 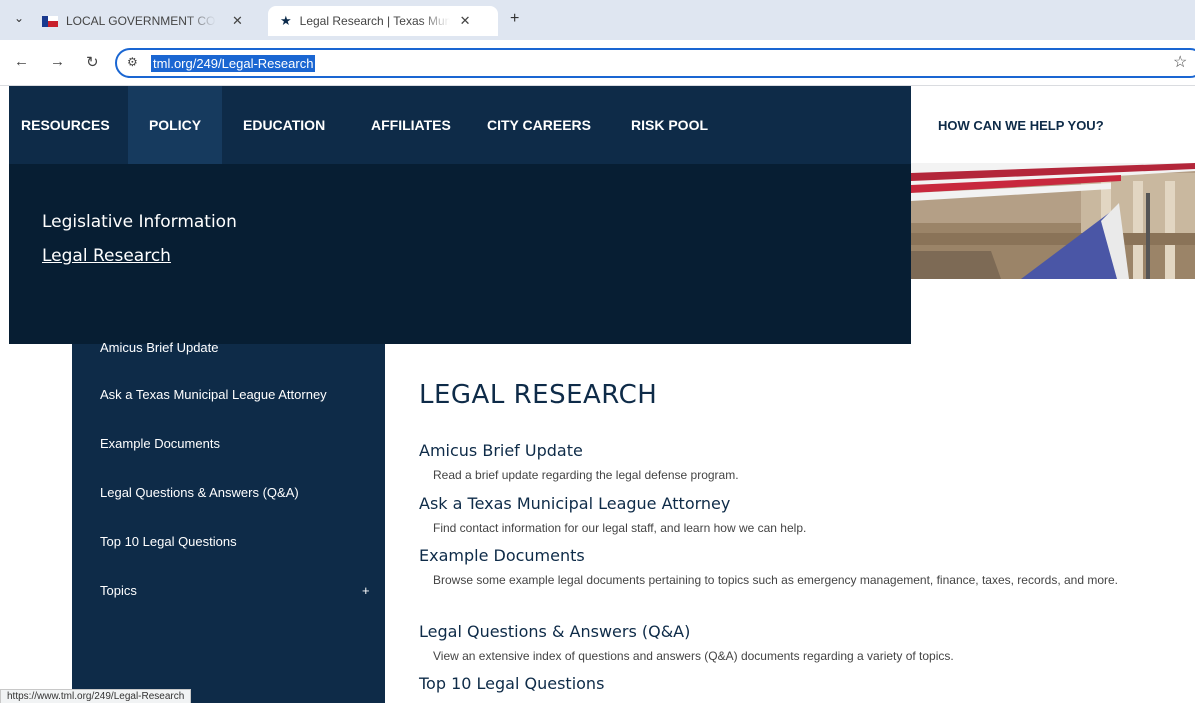 I want to click on sidebar-item-top-10-legal-questions: Top 10 Legal Questions, so click(x=168, y=541).